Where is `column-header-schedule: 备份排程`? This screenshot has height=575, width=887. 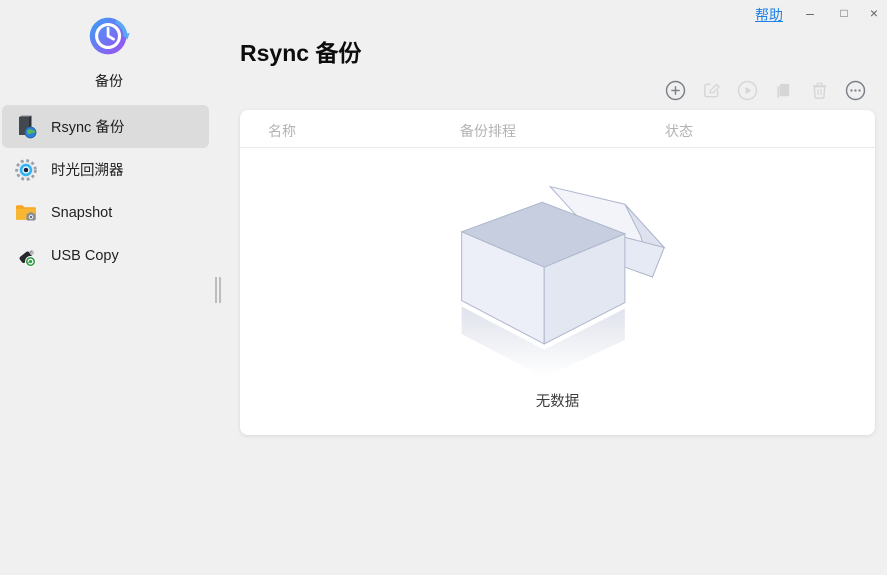 column-header-schedule: 备份排程 is located at coordinates (488, 131).